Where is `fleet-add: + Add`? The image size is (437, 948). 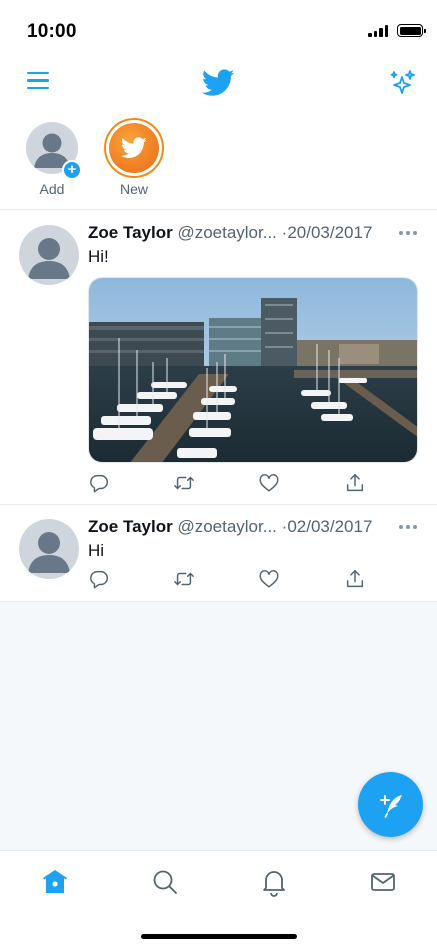
fleet-add: + Add is located at coordinates (52, 159).